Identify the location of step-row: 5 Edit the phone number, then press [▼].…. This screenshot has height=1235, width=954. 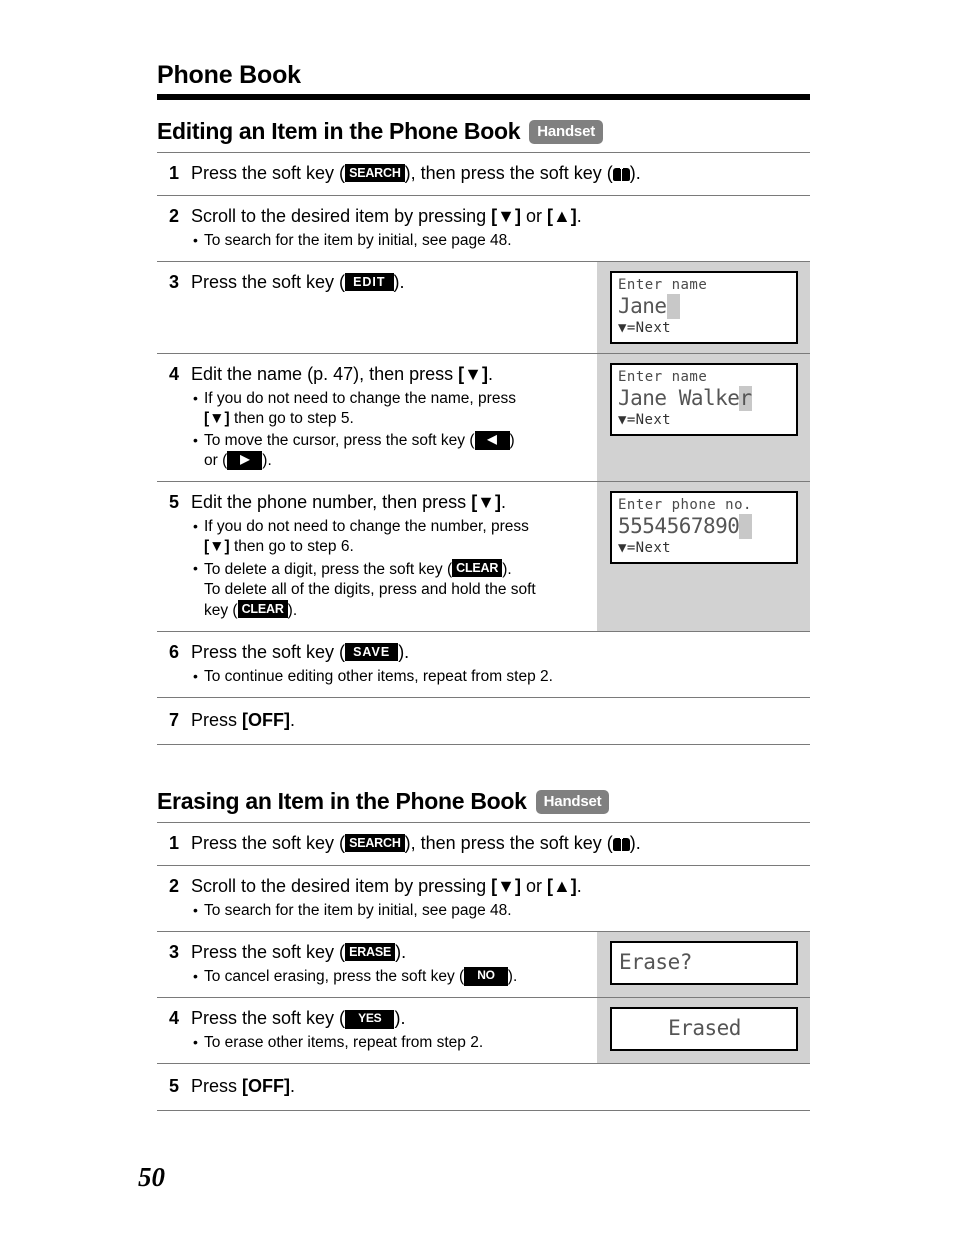
(483, 557).